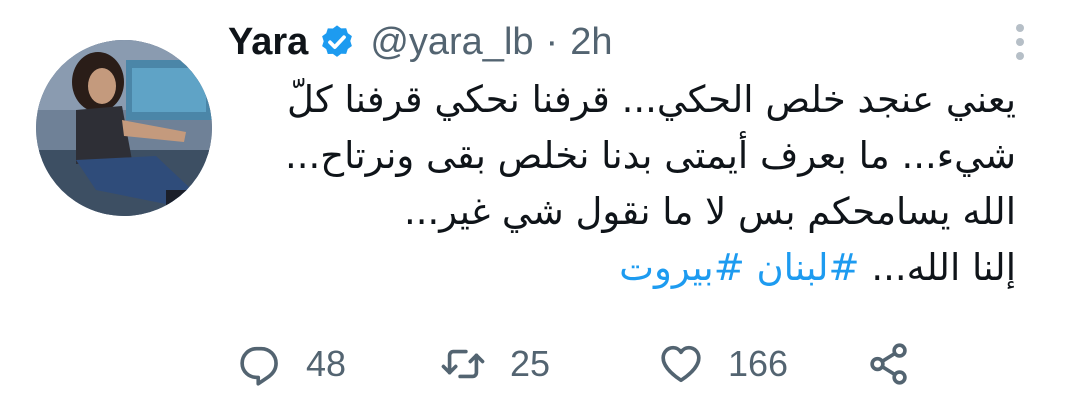 The width and height of the screenshot is (1080, 416). I want to click on like-count: 166, so click(758, 363).